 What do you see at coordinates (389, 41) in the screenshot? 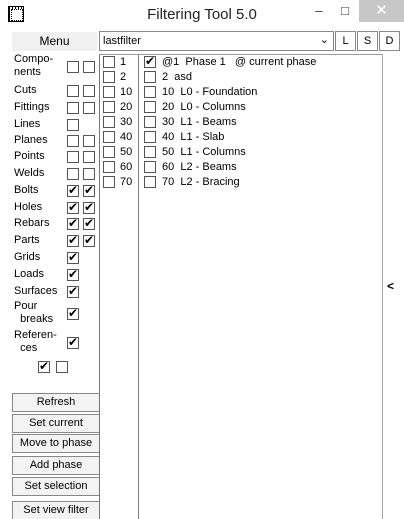
I see `d-button: D` at bounding box center [389, 41].